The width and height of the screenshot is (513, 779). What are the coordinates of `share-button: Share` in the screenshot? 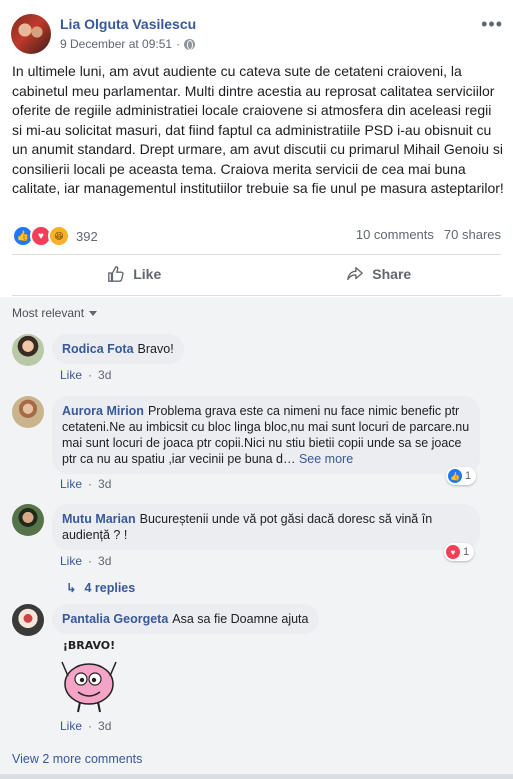 It's located at (379, 274).